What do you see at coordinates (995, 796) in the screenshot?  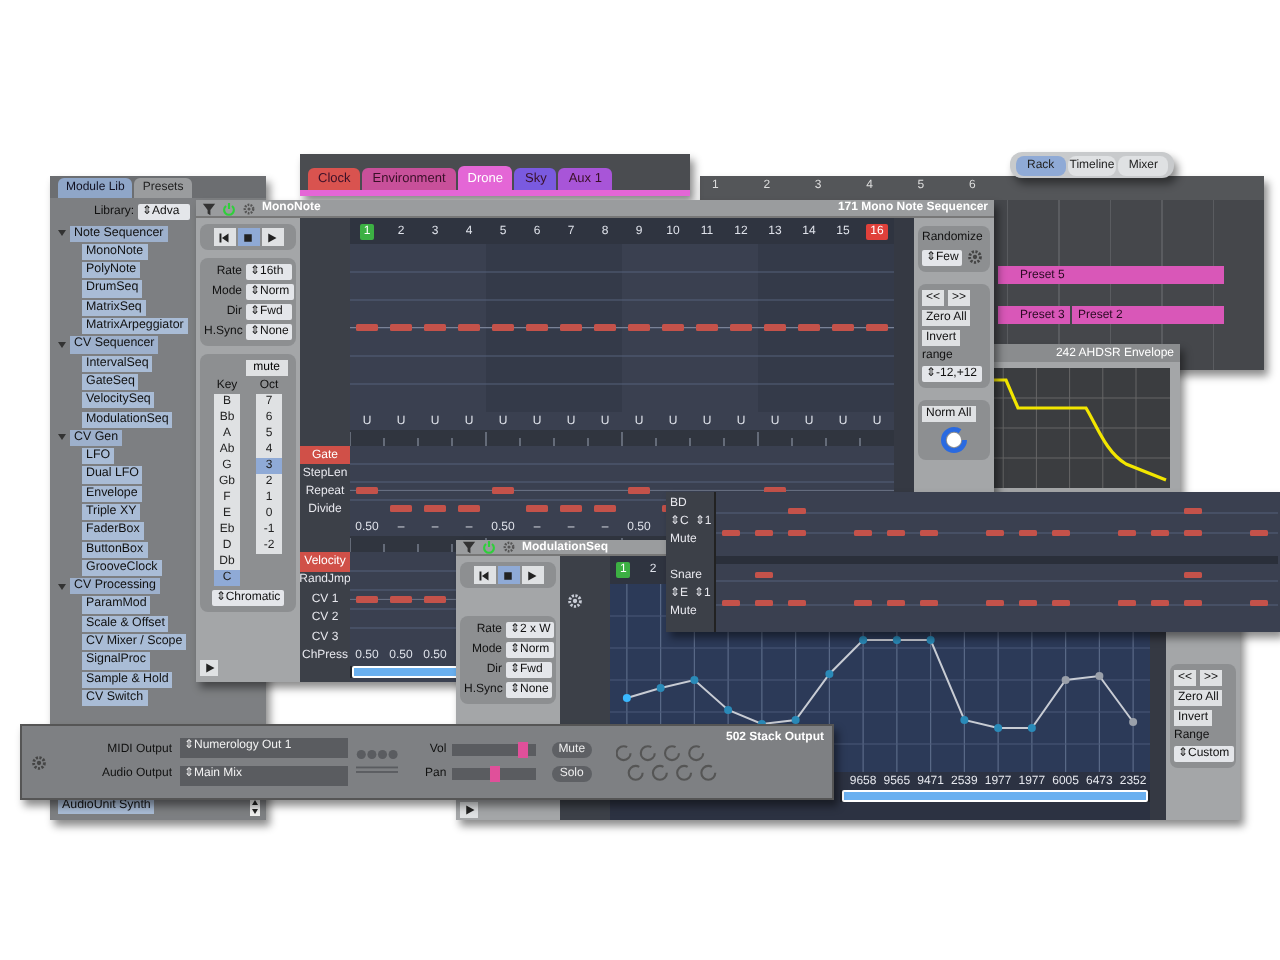 I see `horizontal-scrollbar` at bounding box center [995, 796].